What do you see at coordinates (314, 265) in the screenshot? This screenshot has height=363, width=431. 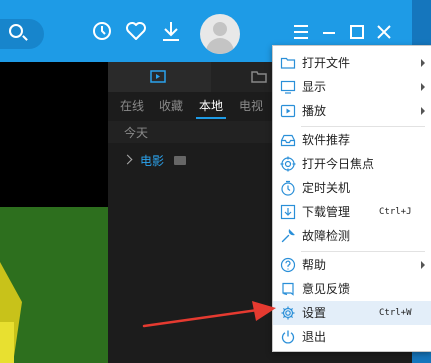 I see `menu-item-label: 帮助` at bounding box center [314, 265].